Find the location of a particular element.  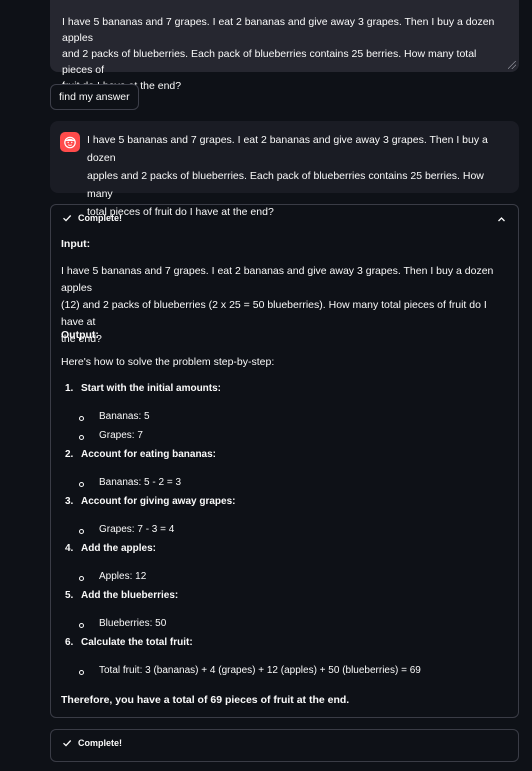

user-avatar-icon is located at coordinates (70, 142).